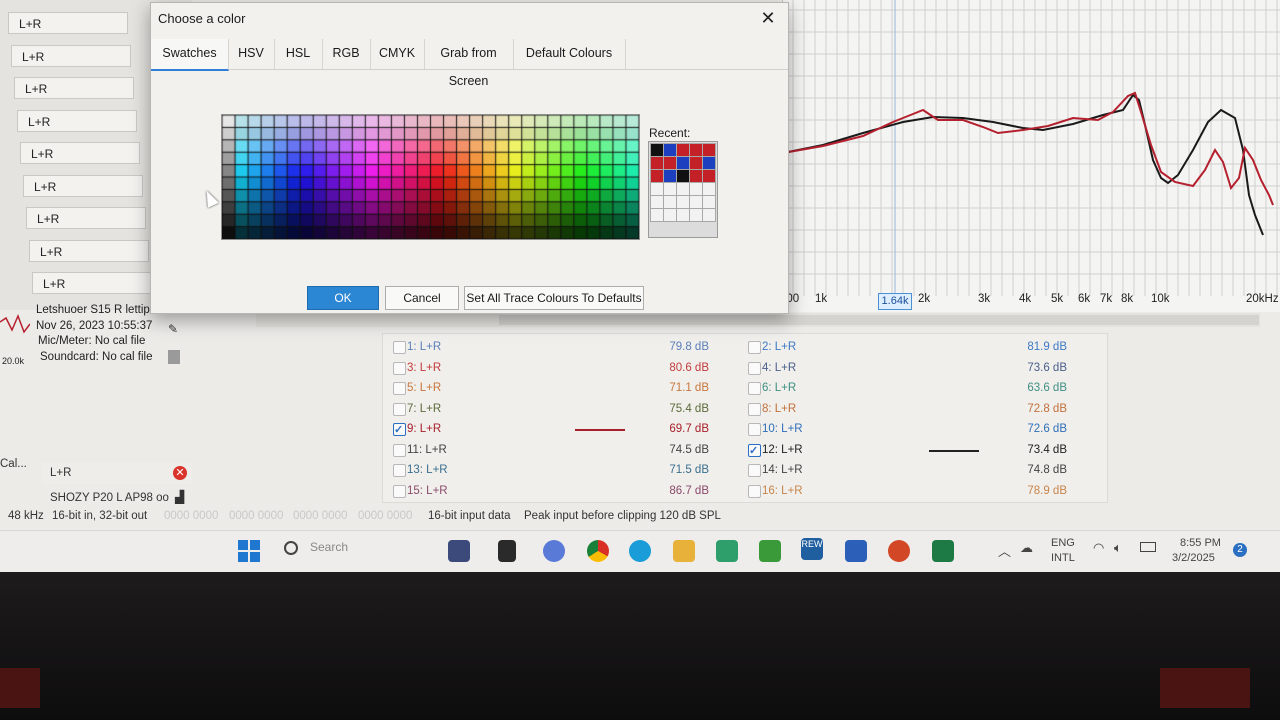 This screenshot has height=720, width=1280. I want to click on trace-label: 2: L+R, so click(779, 347).